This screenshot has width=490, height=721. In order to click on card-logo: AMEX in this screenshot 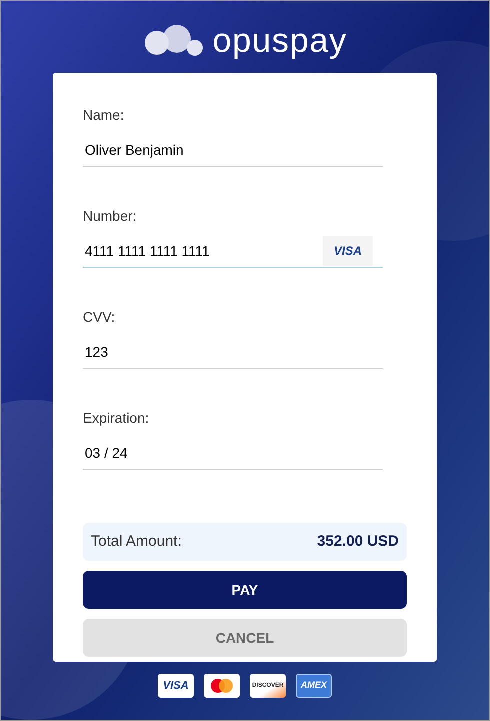, I will do `click(314, 686)`.